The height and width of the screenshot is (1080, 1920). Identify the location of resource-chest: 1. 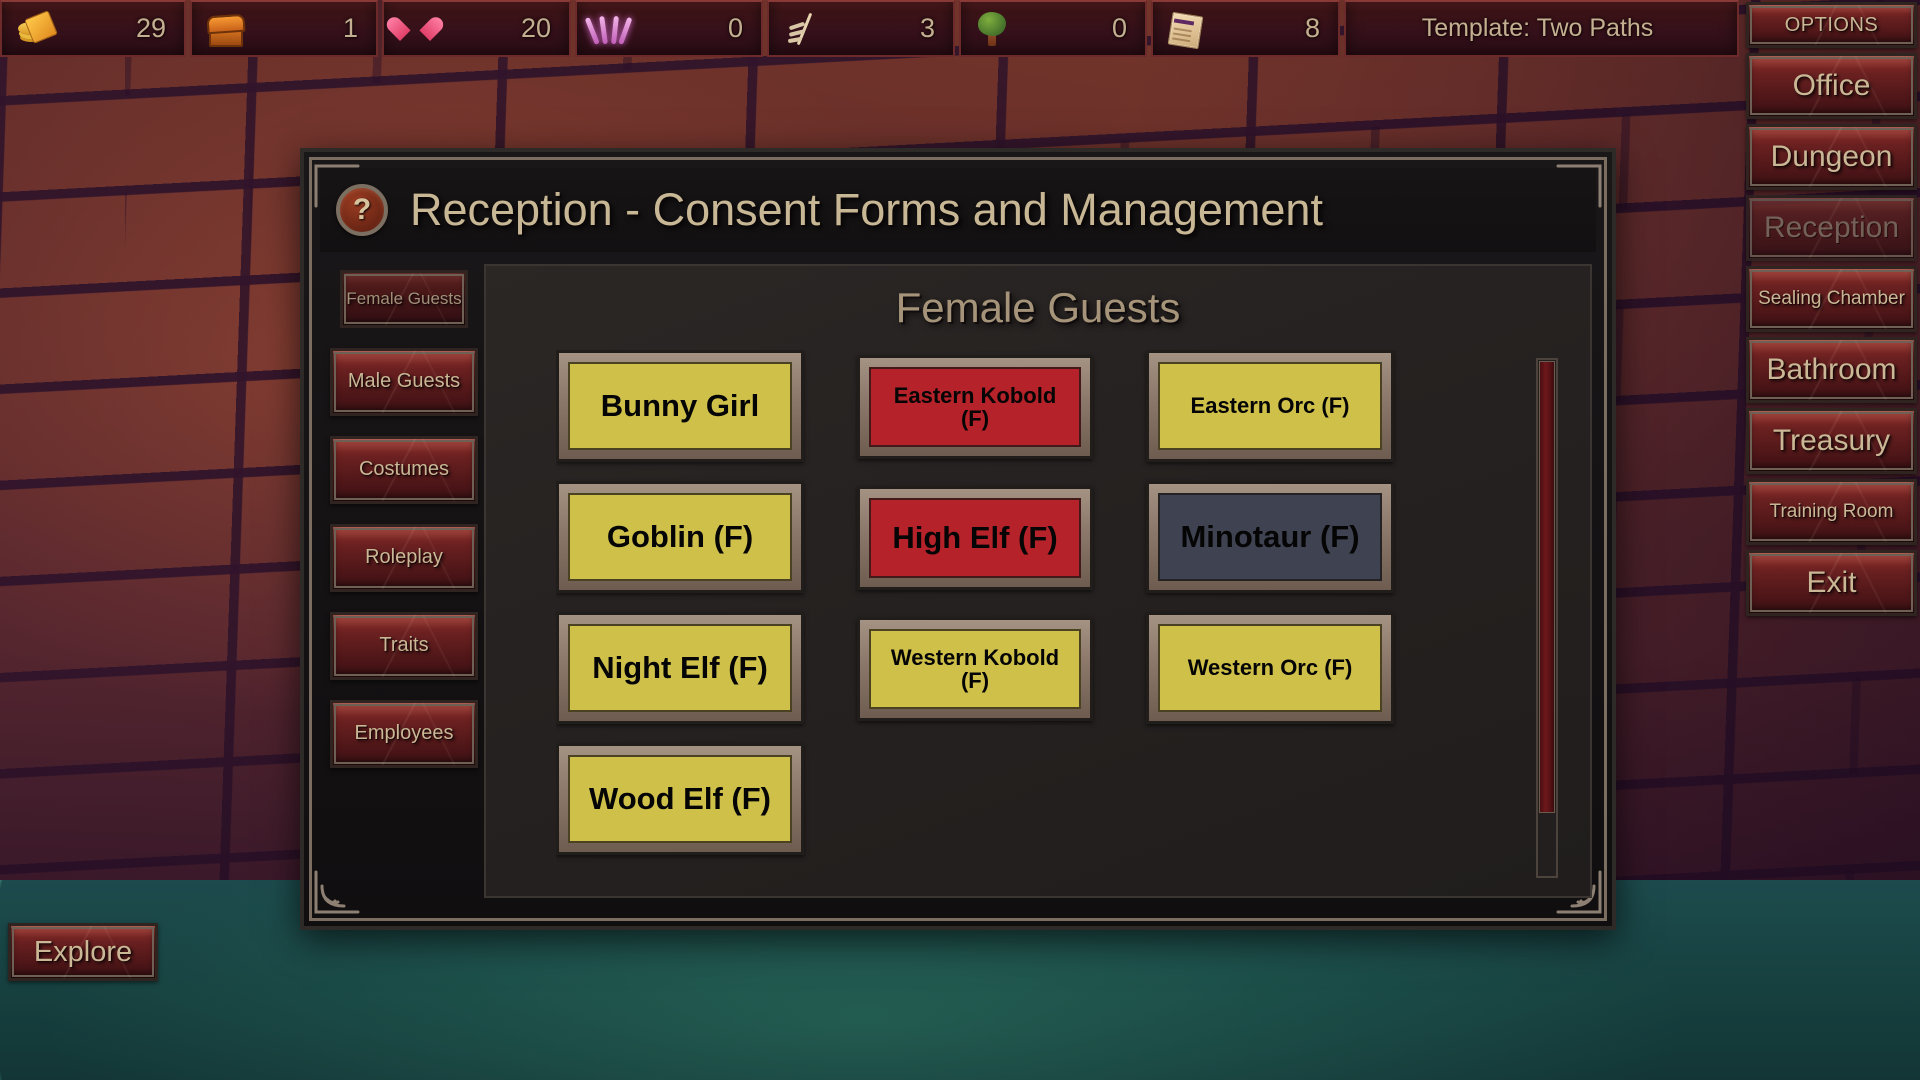
(284, 28).